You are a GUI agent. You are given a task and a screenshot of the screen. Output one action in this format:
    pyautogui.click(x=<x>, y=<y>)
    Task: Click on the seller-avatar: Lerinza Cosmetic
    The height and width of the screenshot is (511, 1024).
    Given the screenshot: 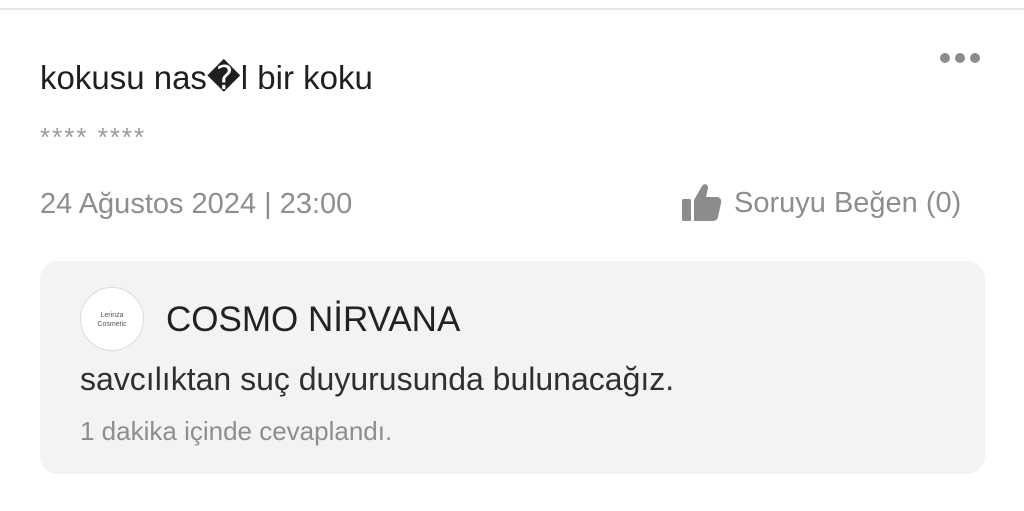 What is the action you would take?
    pyautogui.click(x=112, y=319)
    